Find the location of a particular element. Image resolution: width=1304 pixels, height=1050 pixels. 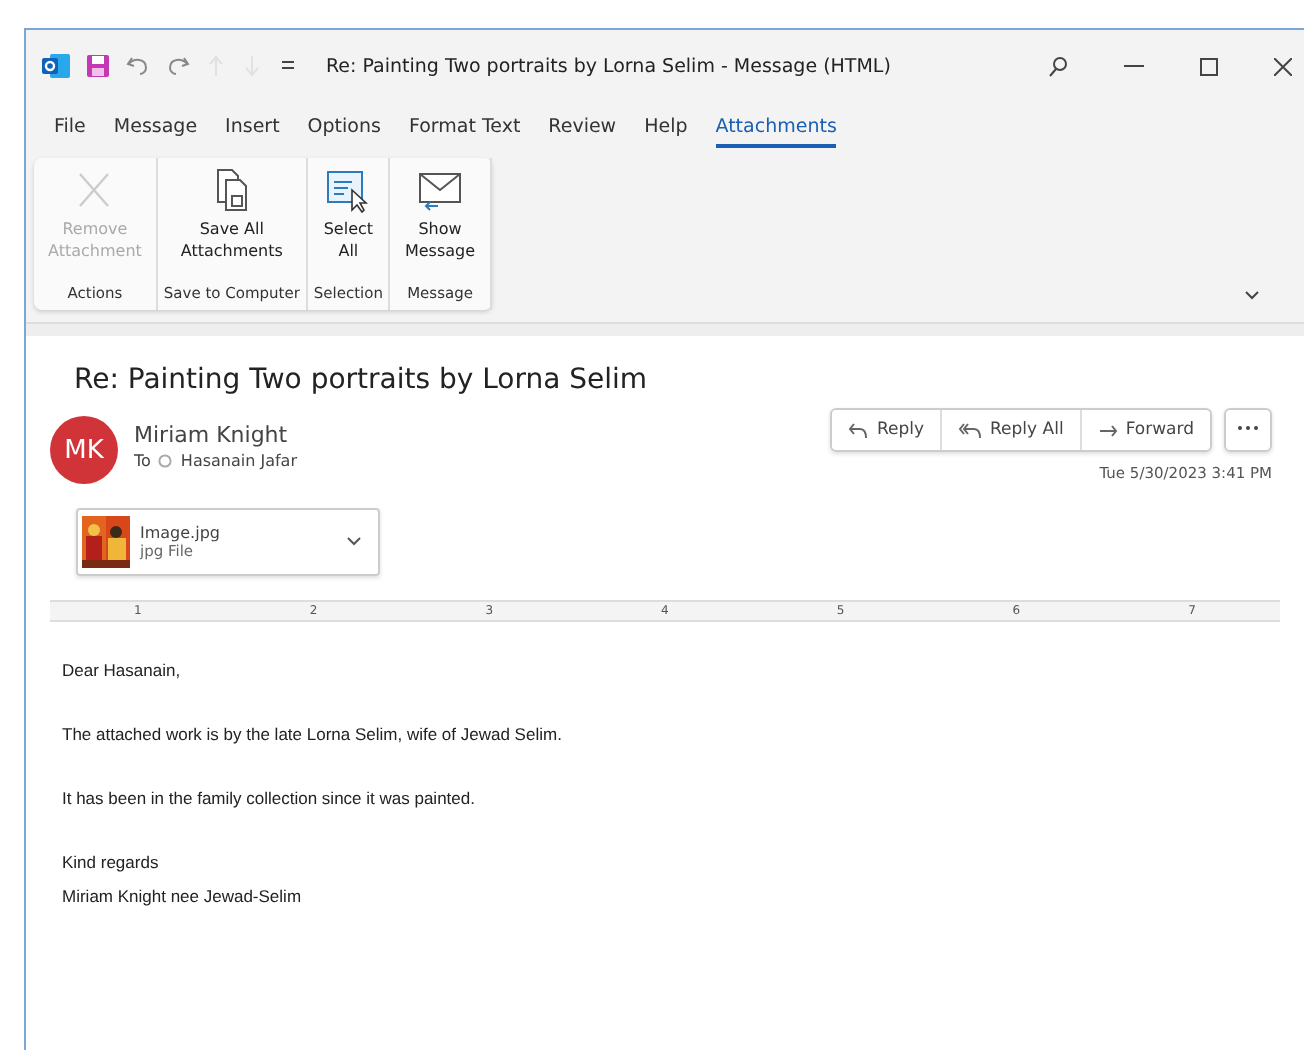

body-paragraph: Dear Hasanain, is located at coordinates (122, 671).